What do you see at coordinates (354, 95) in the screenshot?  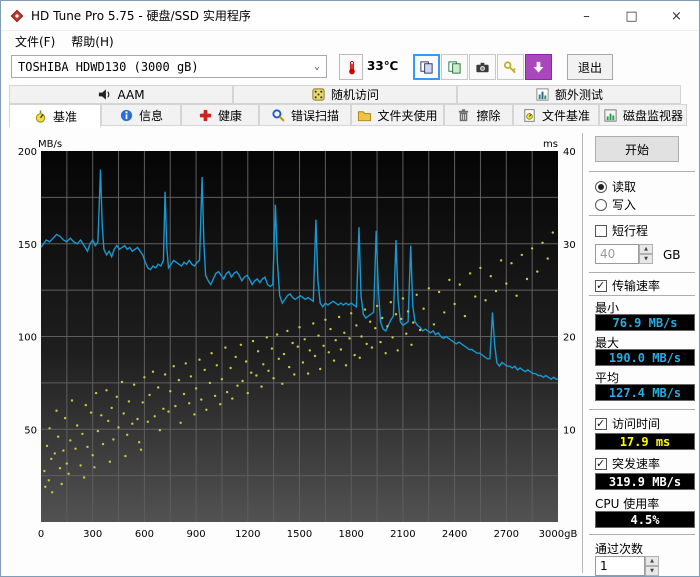 I see `tab-label: 随机访问` at bounding box center [354, 95].